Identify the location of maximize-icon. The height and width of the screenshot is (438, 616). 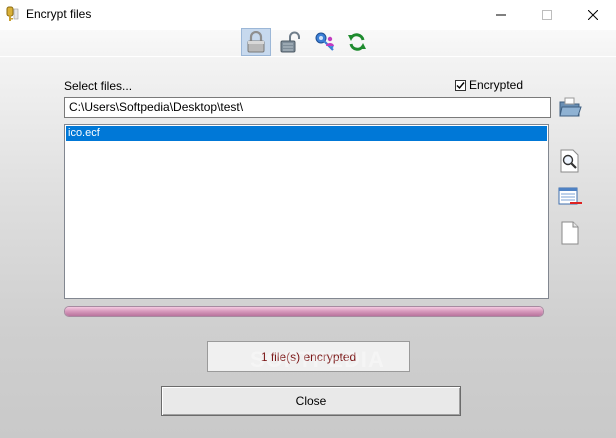
(547, 15).